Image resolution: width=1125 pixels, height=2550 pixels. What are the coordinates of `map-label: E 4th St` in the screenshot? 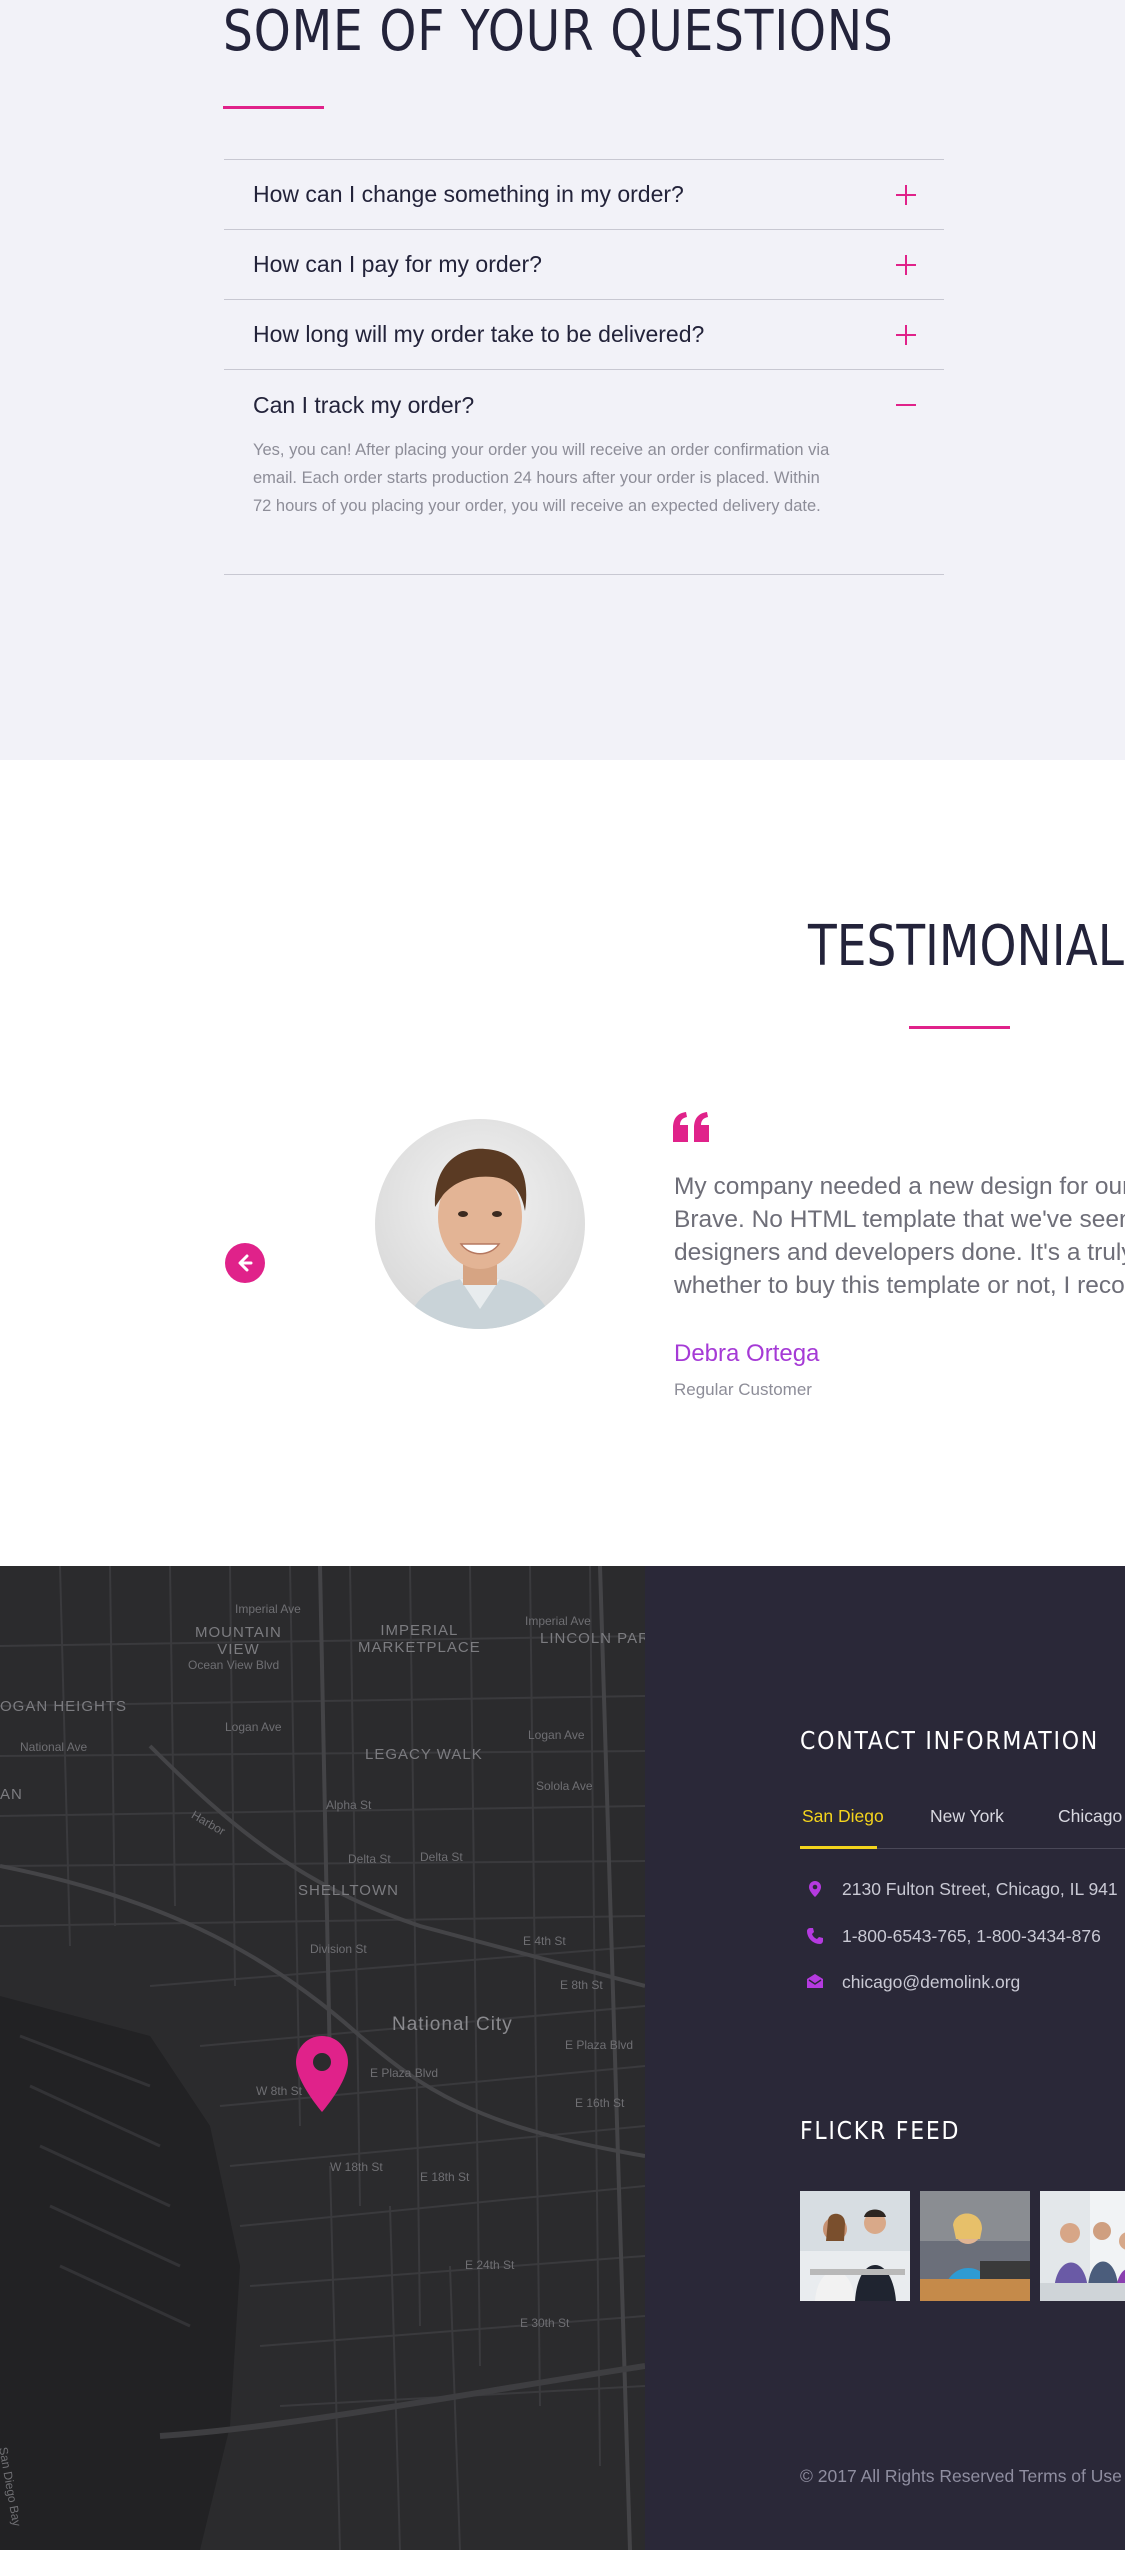 It's located at (544, 1941).